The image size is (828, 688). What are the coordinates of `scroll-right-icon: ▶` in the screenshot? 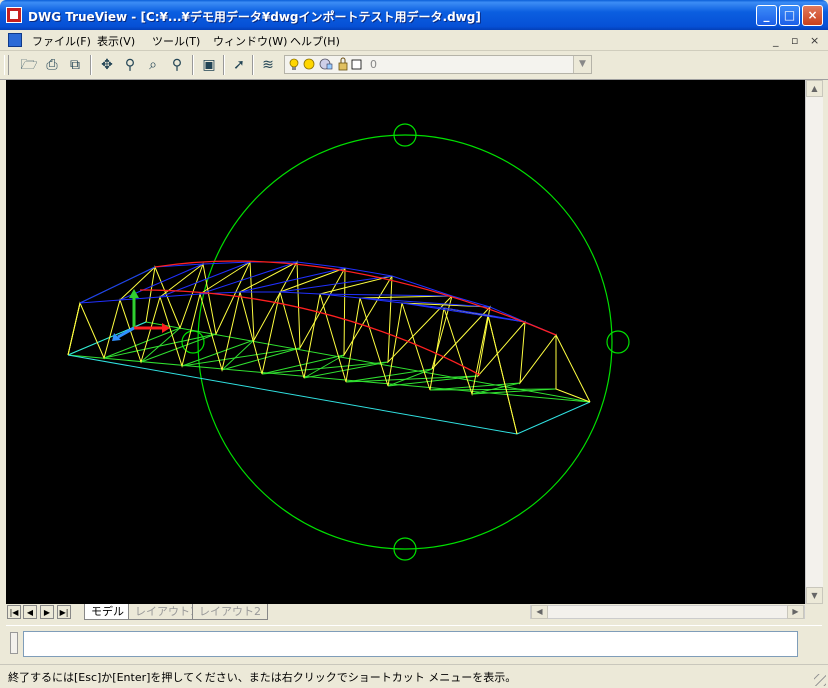 It's located at (795, 612).